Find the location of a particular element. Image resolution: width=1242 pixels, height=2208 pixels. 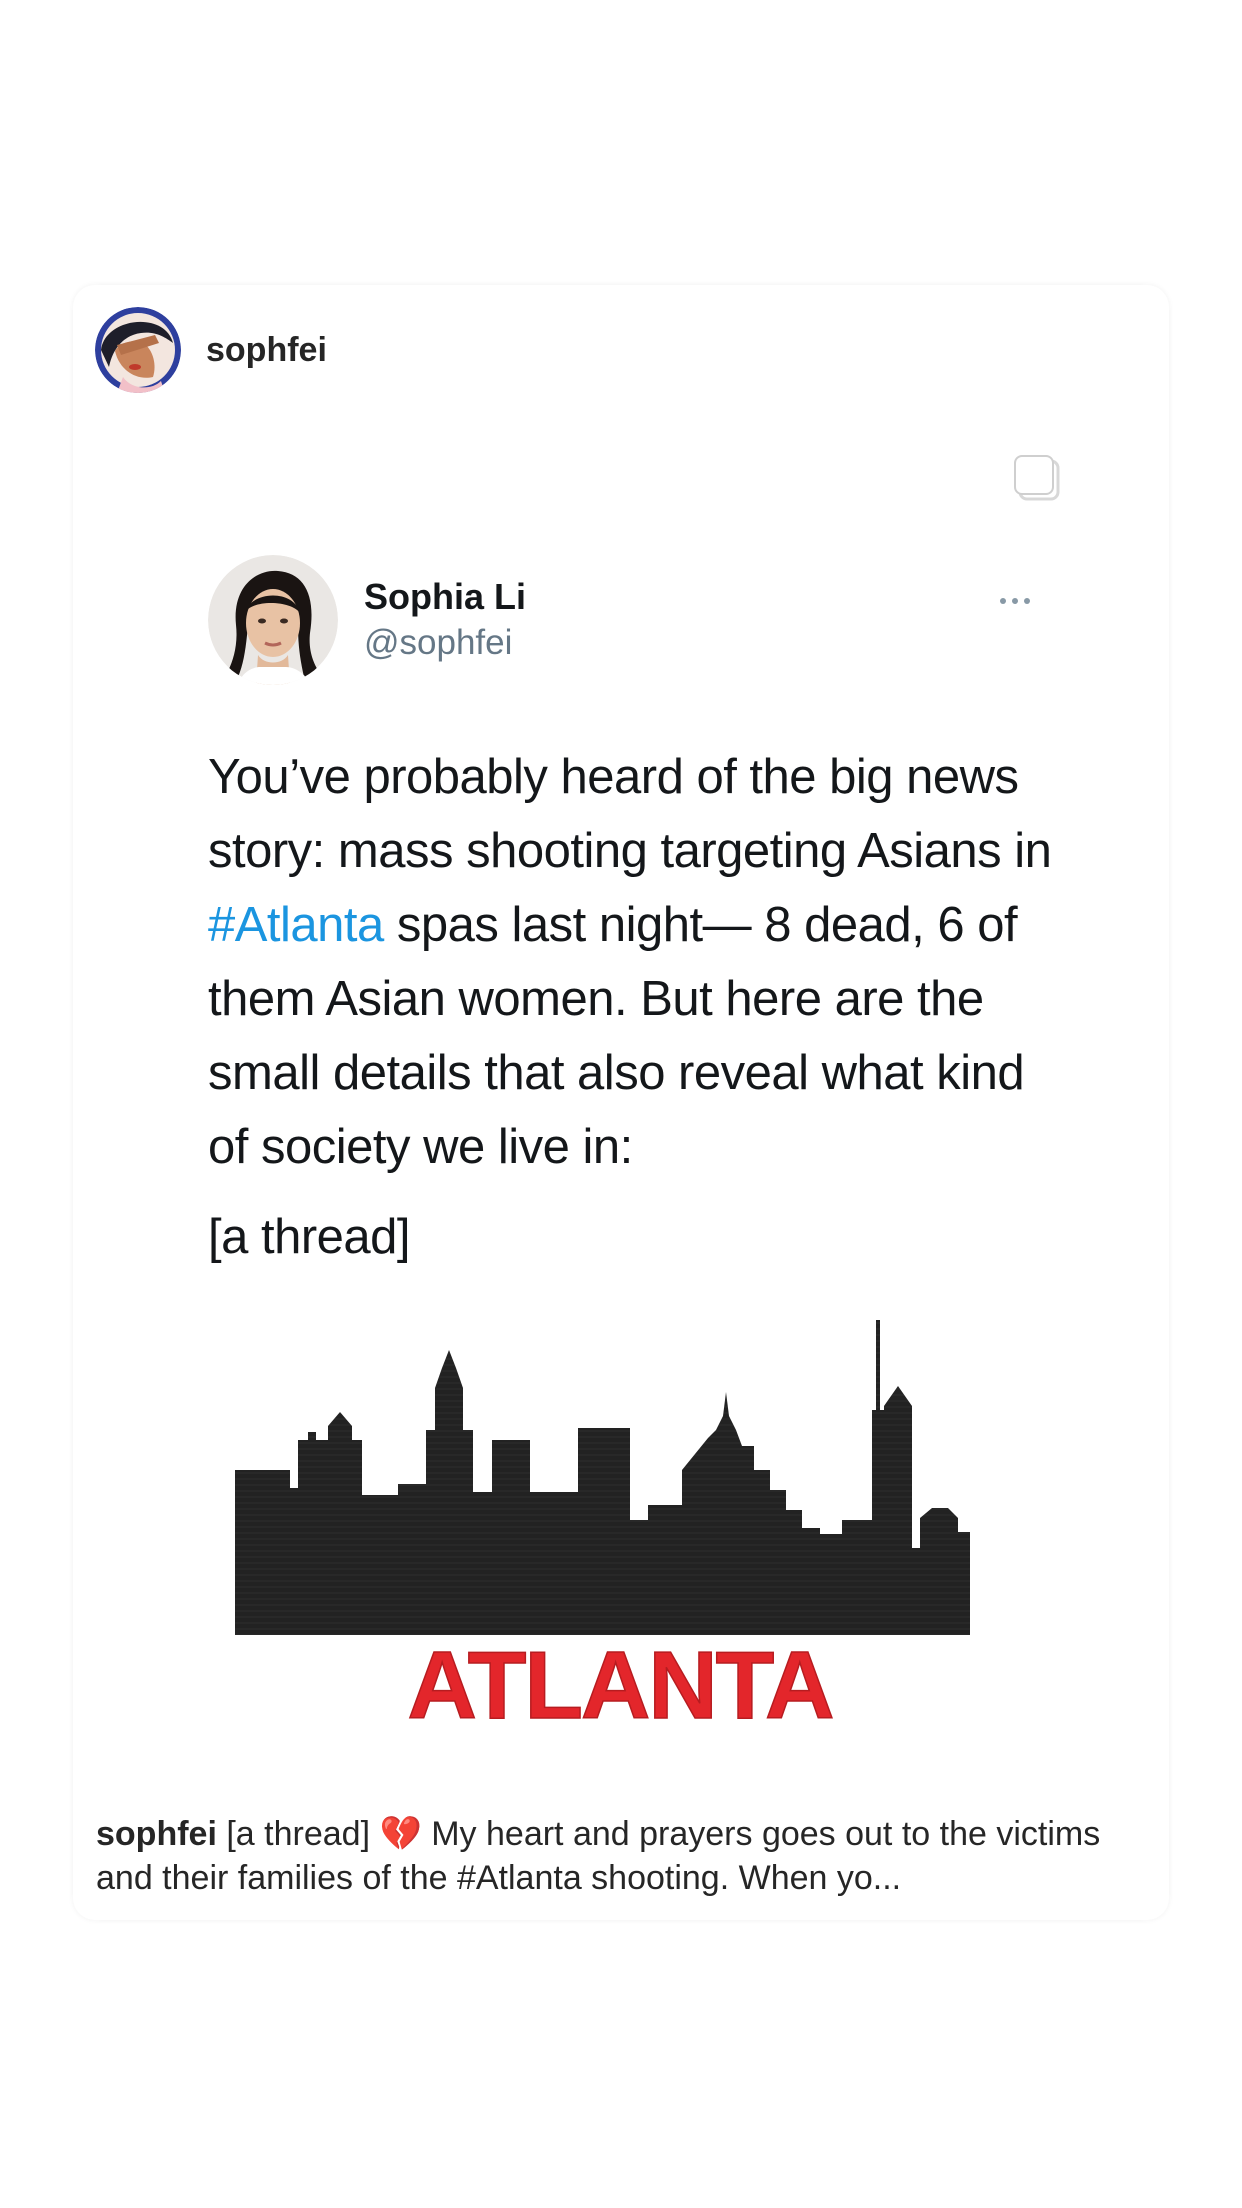

portrait-photo-icon is located at coordinates (273, 620).